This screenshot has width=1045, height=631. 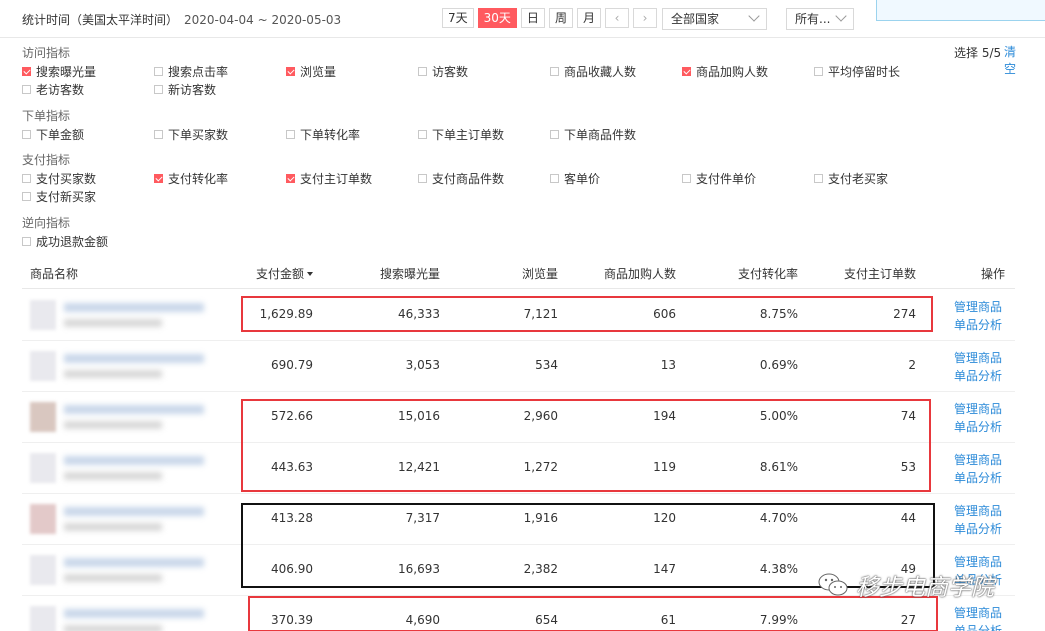 What do you see at coordinates (198, 72) in the screenshot?
I see `metric-label: 搜索点击率` at bounding box center [198, 72].